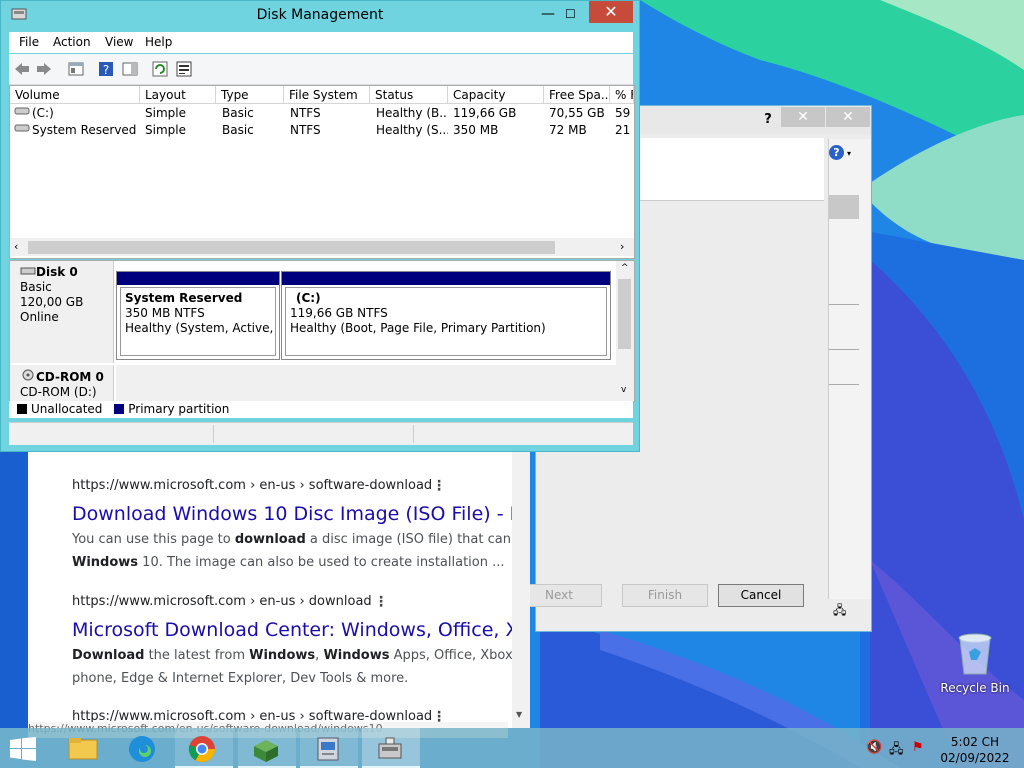 The width and height of the screenshot is (1024, 768). Describe the element at coordinates (36, 287) in the screenshot. I see `disk-0-type: Basic` at that location.